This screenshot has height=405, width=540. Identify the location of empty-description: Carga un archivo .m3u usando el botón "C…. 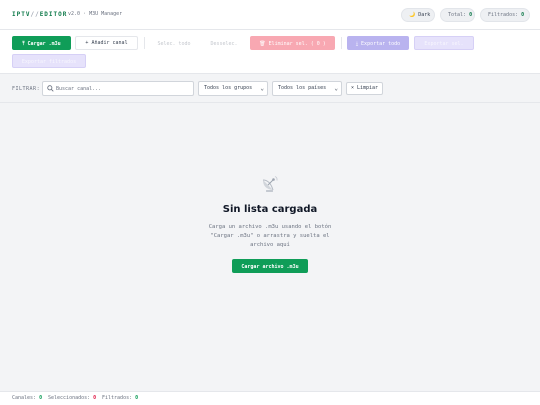
(270, 236).